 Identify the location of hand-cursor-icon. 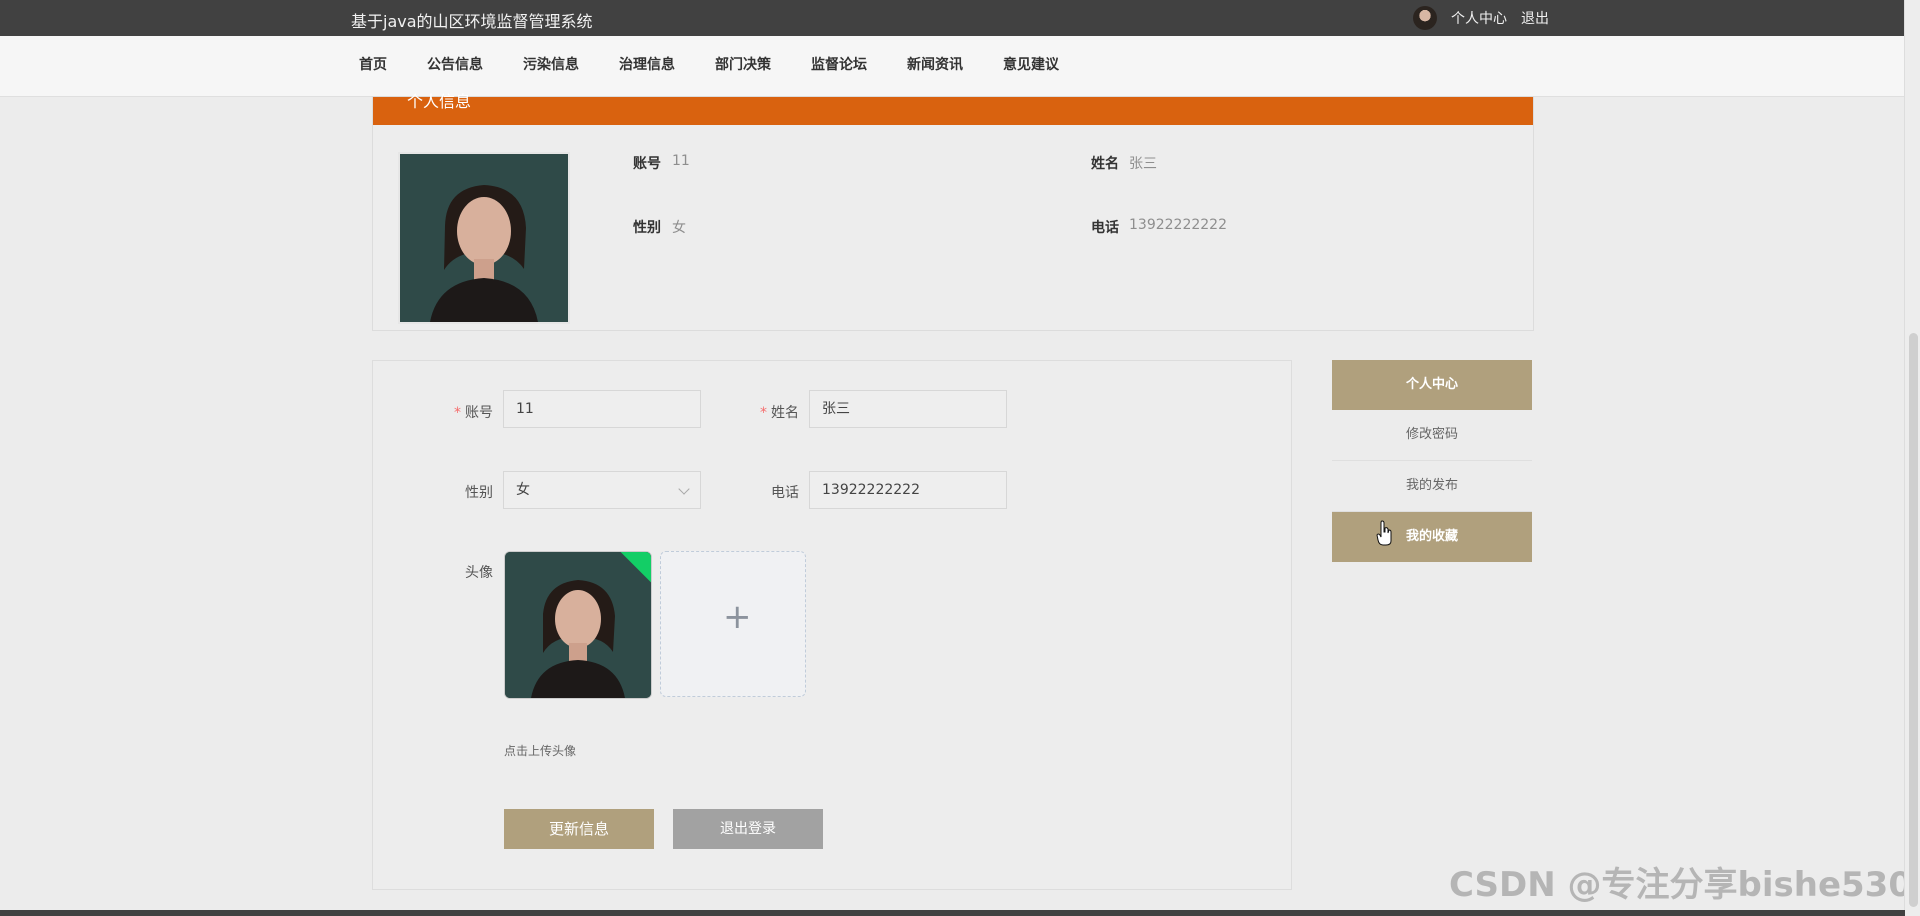
(1384, 533).